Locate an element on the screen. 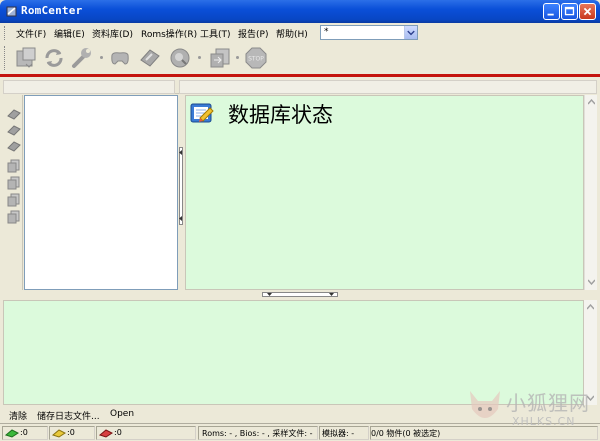 Image resolution: width=600 pixels, height=441 pixels. toolbar-divider is located at coordinates (300, 75).